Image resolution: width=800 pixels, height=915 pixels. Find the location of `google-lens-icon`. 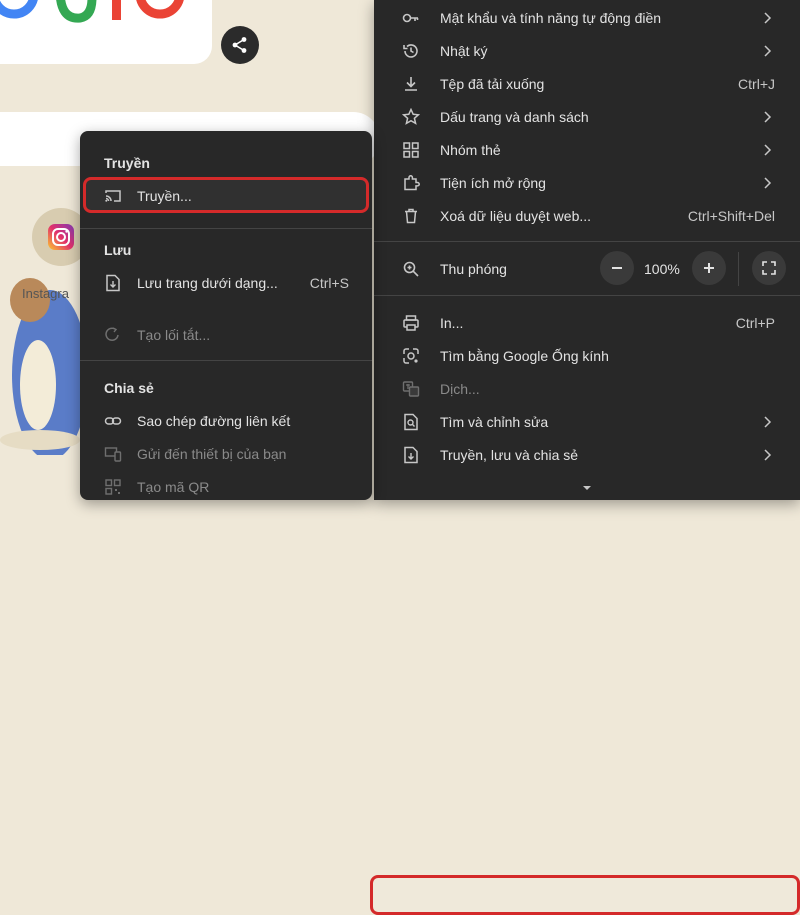

google-lens-icon is located at coordinates (411, 355).